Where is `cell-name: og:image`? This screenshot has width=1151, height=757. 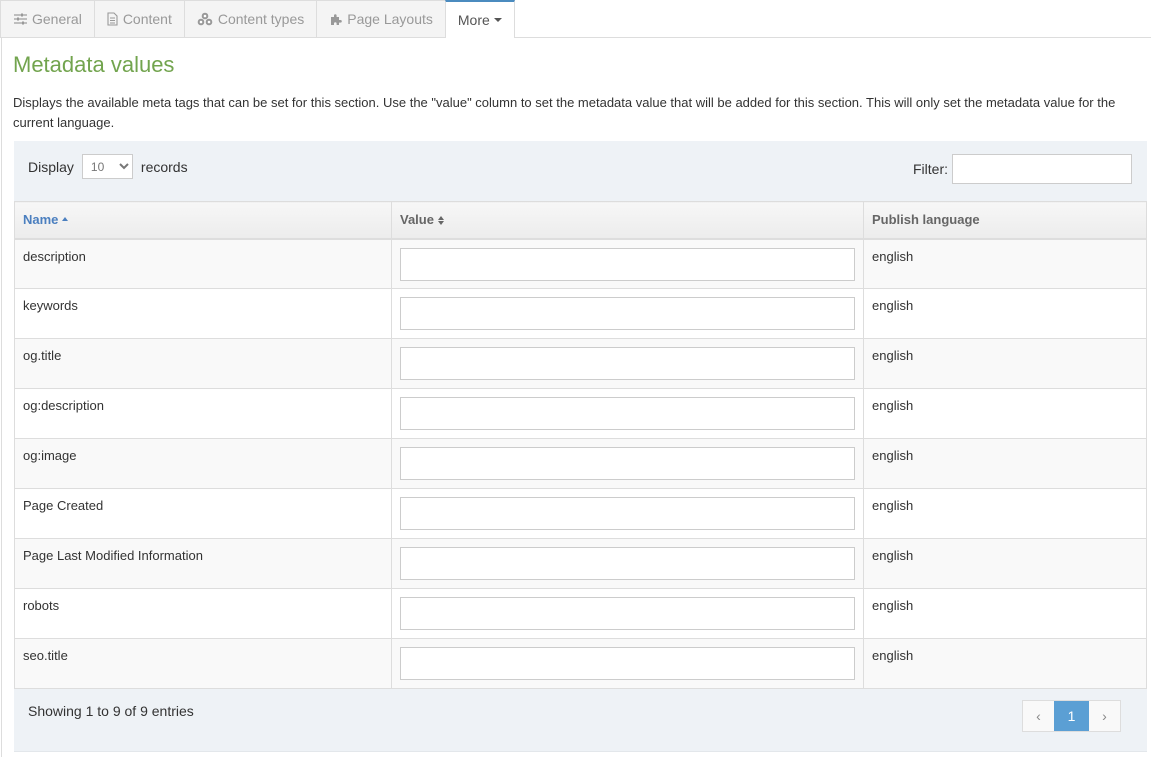 cell-name: og:image is located at coordinates (203, 463).